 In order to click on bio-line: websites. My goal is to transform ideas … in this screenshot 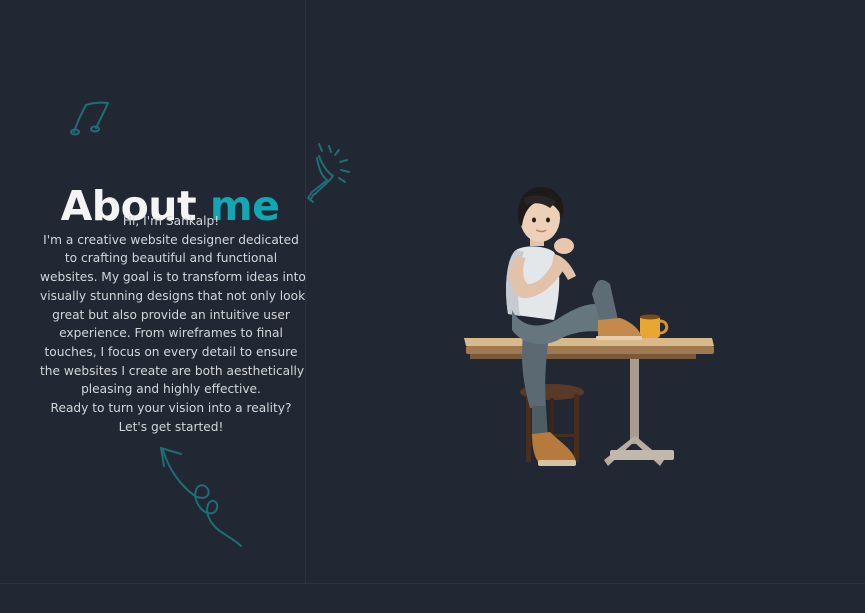, I will do `click(173, 277)`.